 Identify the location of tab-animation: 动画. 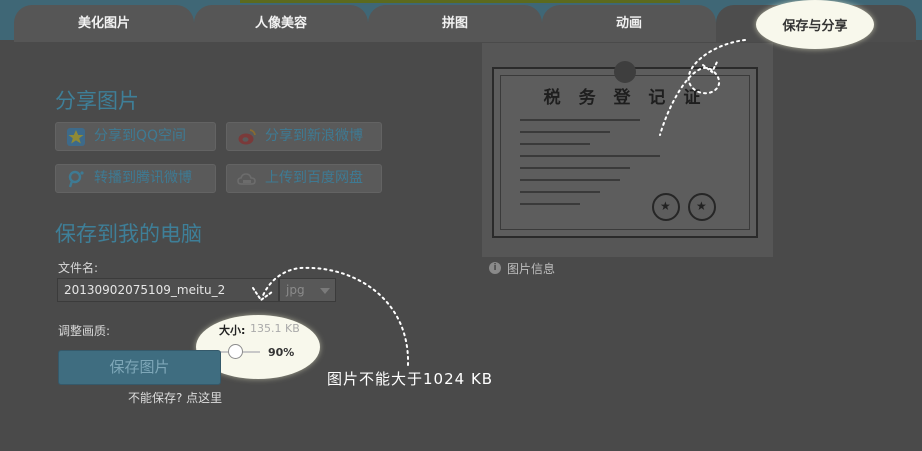
(629, 24).